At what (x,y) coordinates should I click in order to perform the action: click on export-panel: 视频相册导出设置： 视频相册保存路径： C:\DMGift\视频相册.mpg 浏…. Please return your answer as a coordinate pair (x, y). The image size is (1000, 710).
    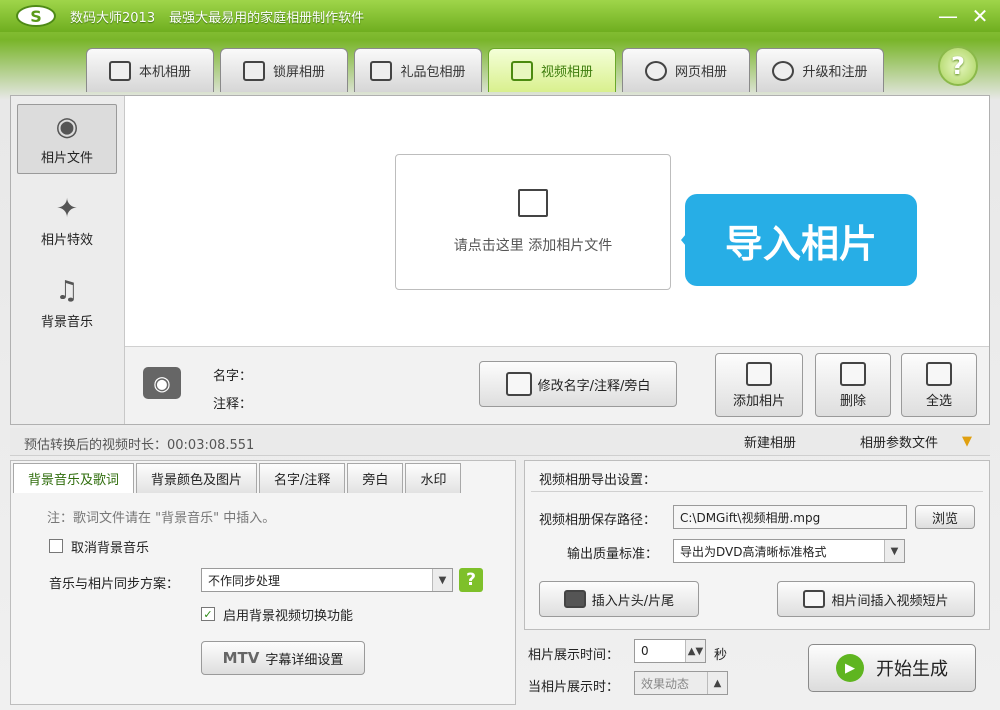
    Looking at the image, I should click on (757, 545).